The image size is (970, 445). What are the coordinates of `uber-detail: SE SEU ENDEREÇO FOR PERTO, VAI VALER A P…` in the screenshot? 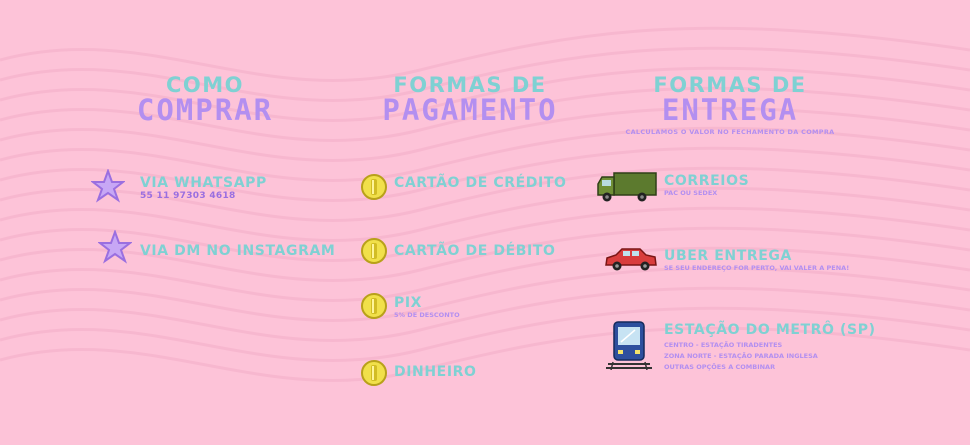 It's located at (757, 268).